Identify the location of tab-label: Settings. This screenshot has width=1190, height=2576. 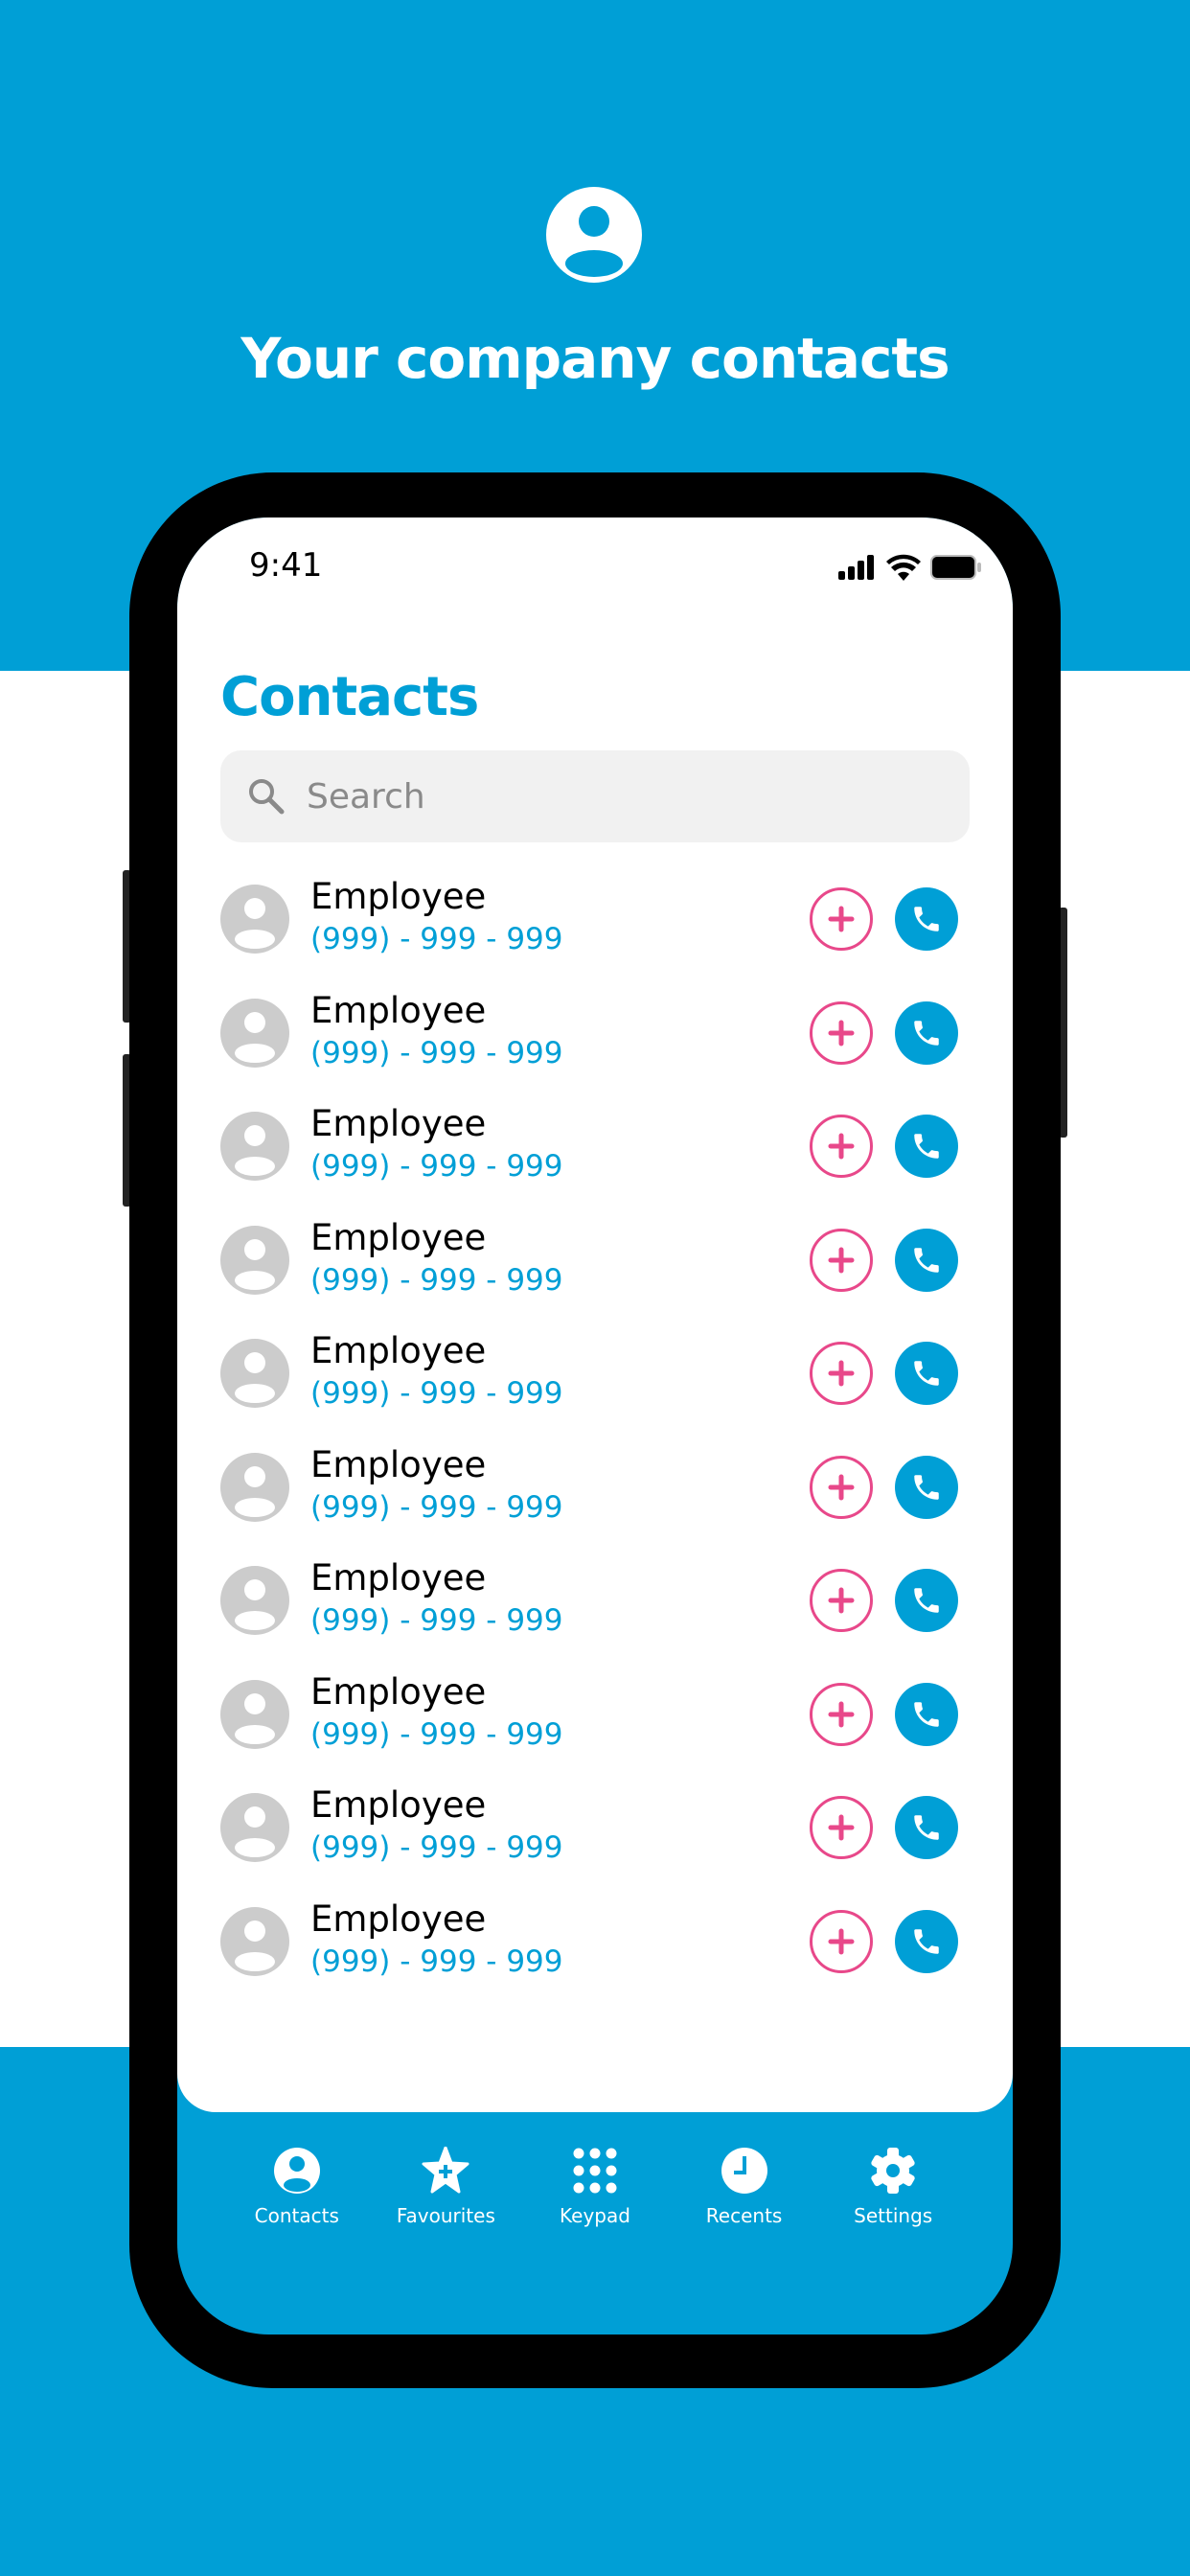
(894, 2215).